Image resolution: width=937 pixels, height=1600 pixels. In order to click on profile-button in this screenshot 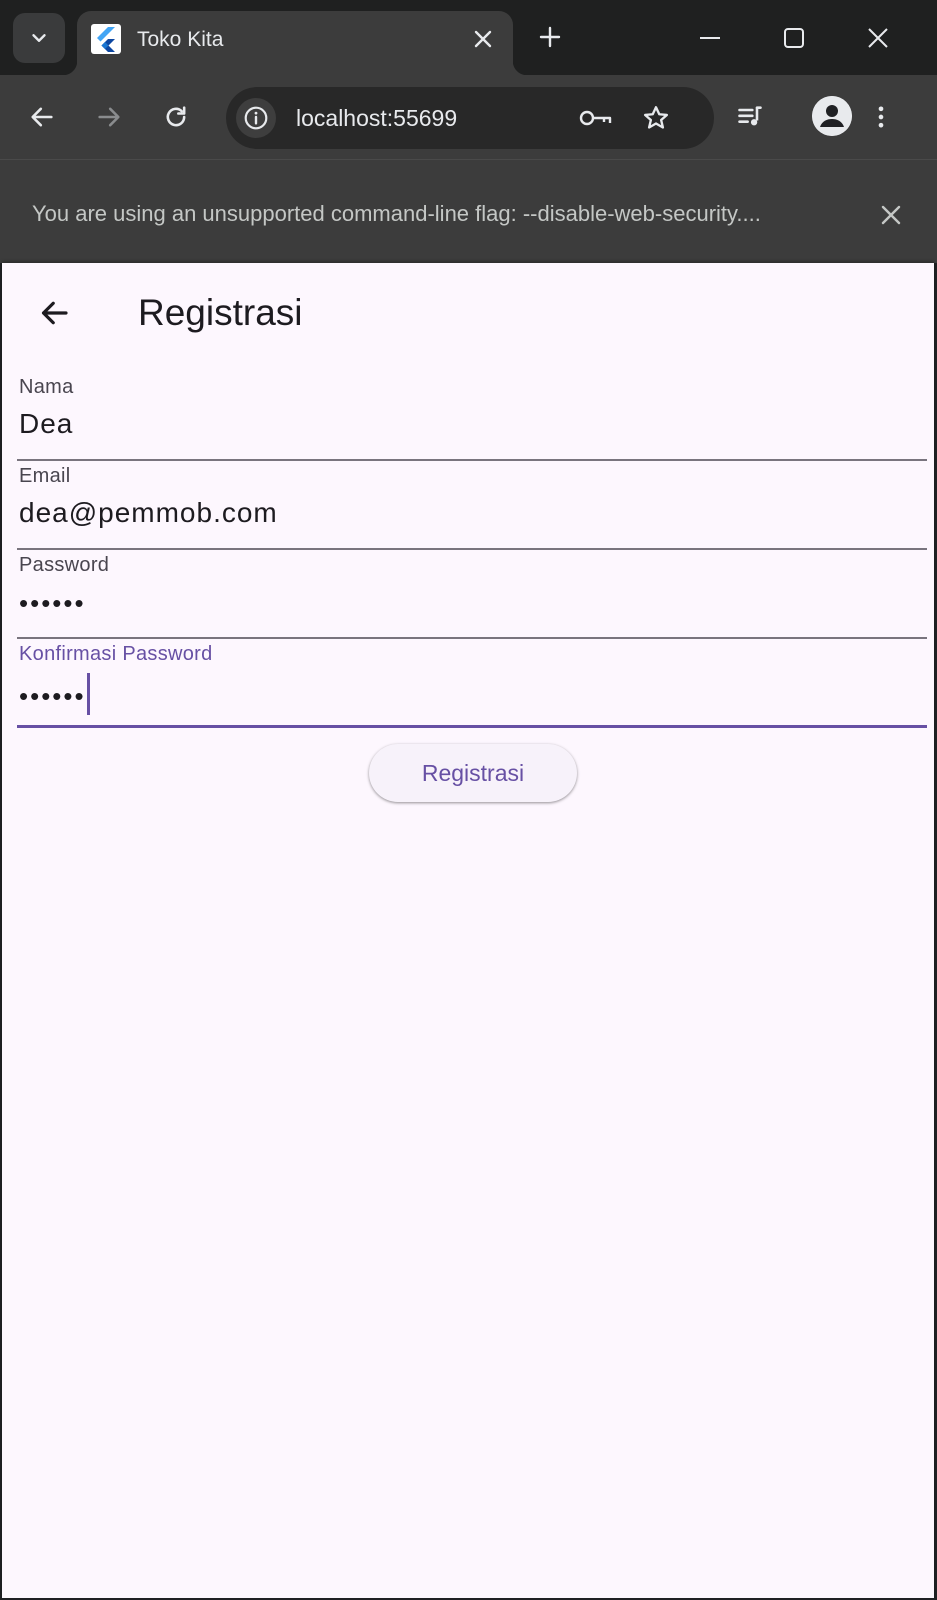, I will do `click(832, 116)`.